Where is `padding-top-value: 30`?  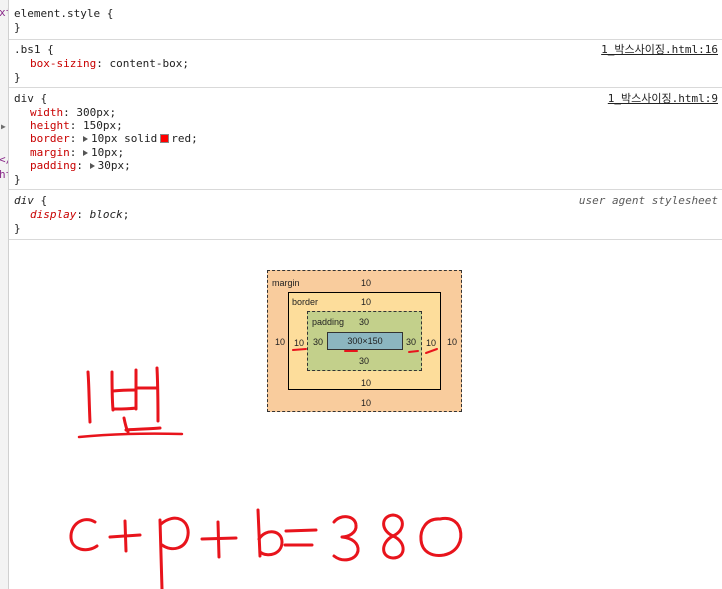
padding-top-value: 30 is located at coordinates (364, 322).